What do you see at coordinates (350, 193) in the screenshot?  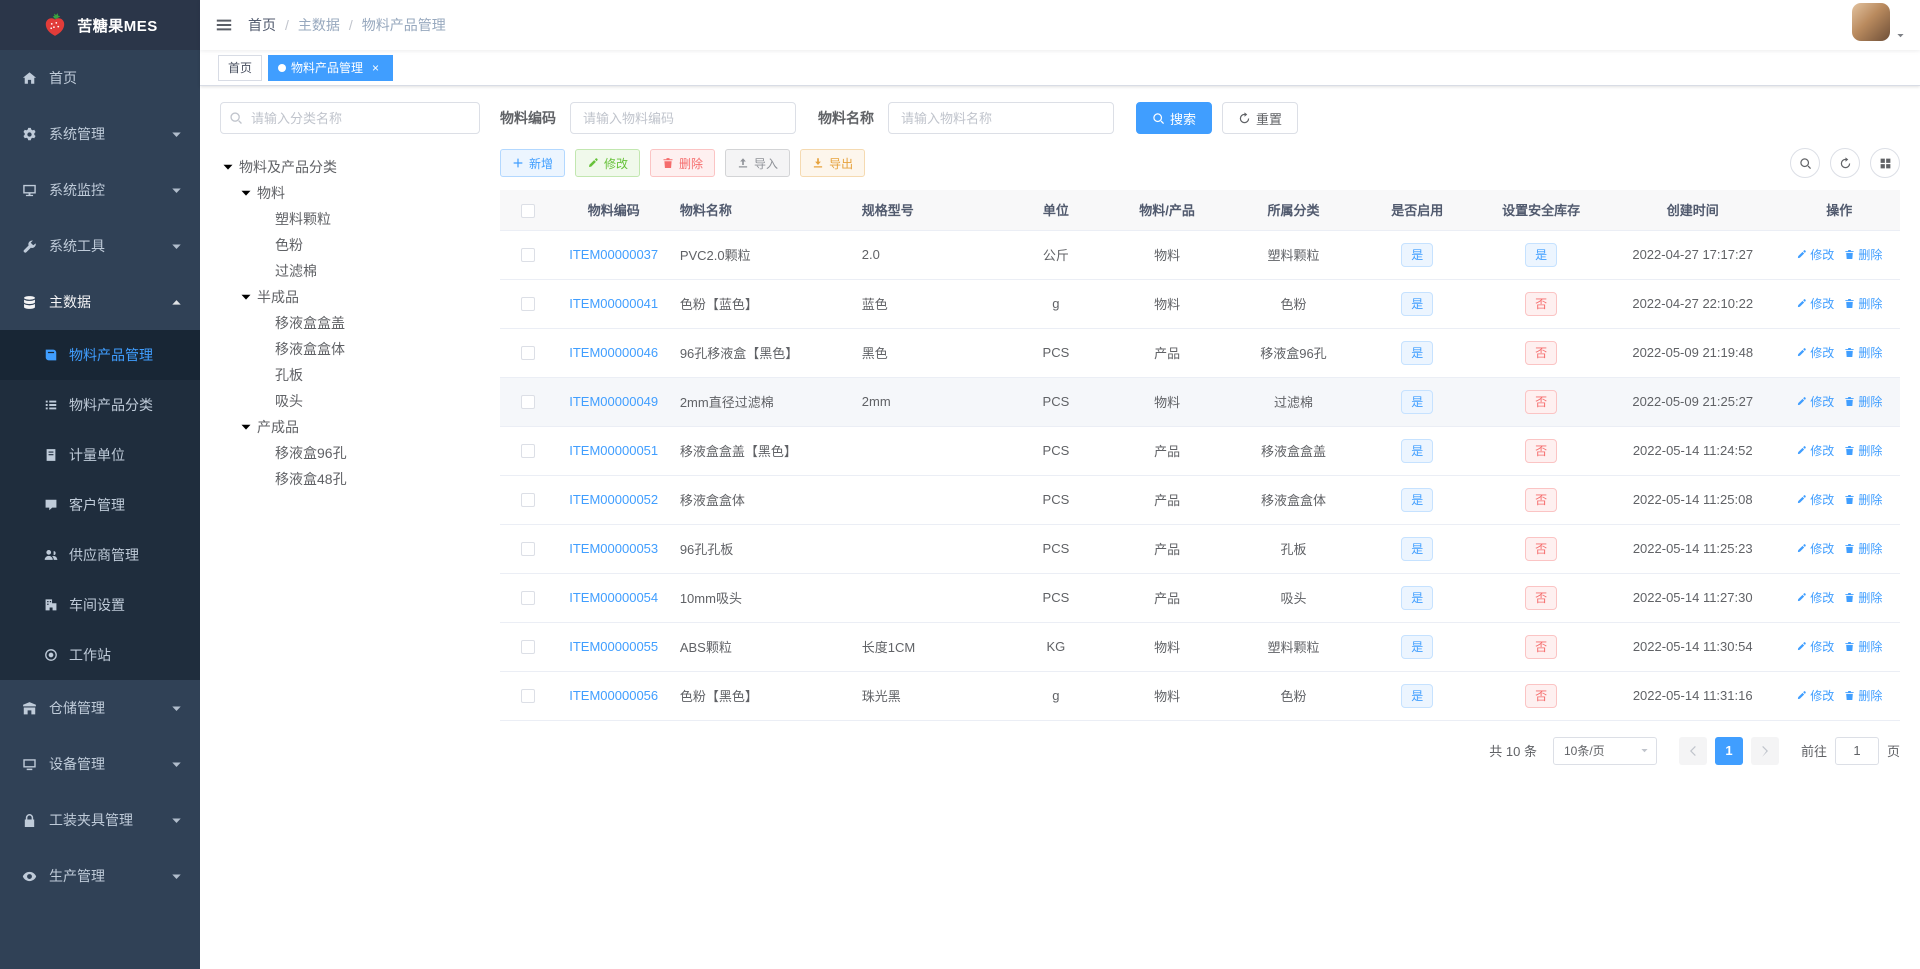 I see `tree-node-1: 物料` at bounding box center [350, 193].